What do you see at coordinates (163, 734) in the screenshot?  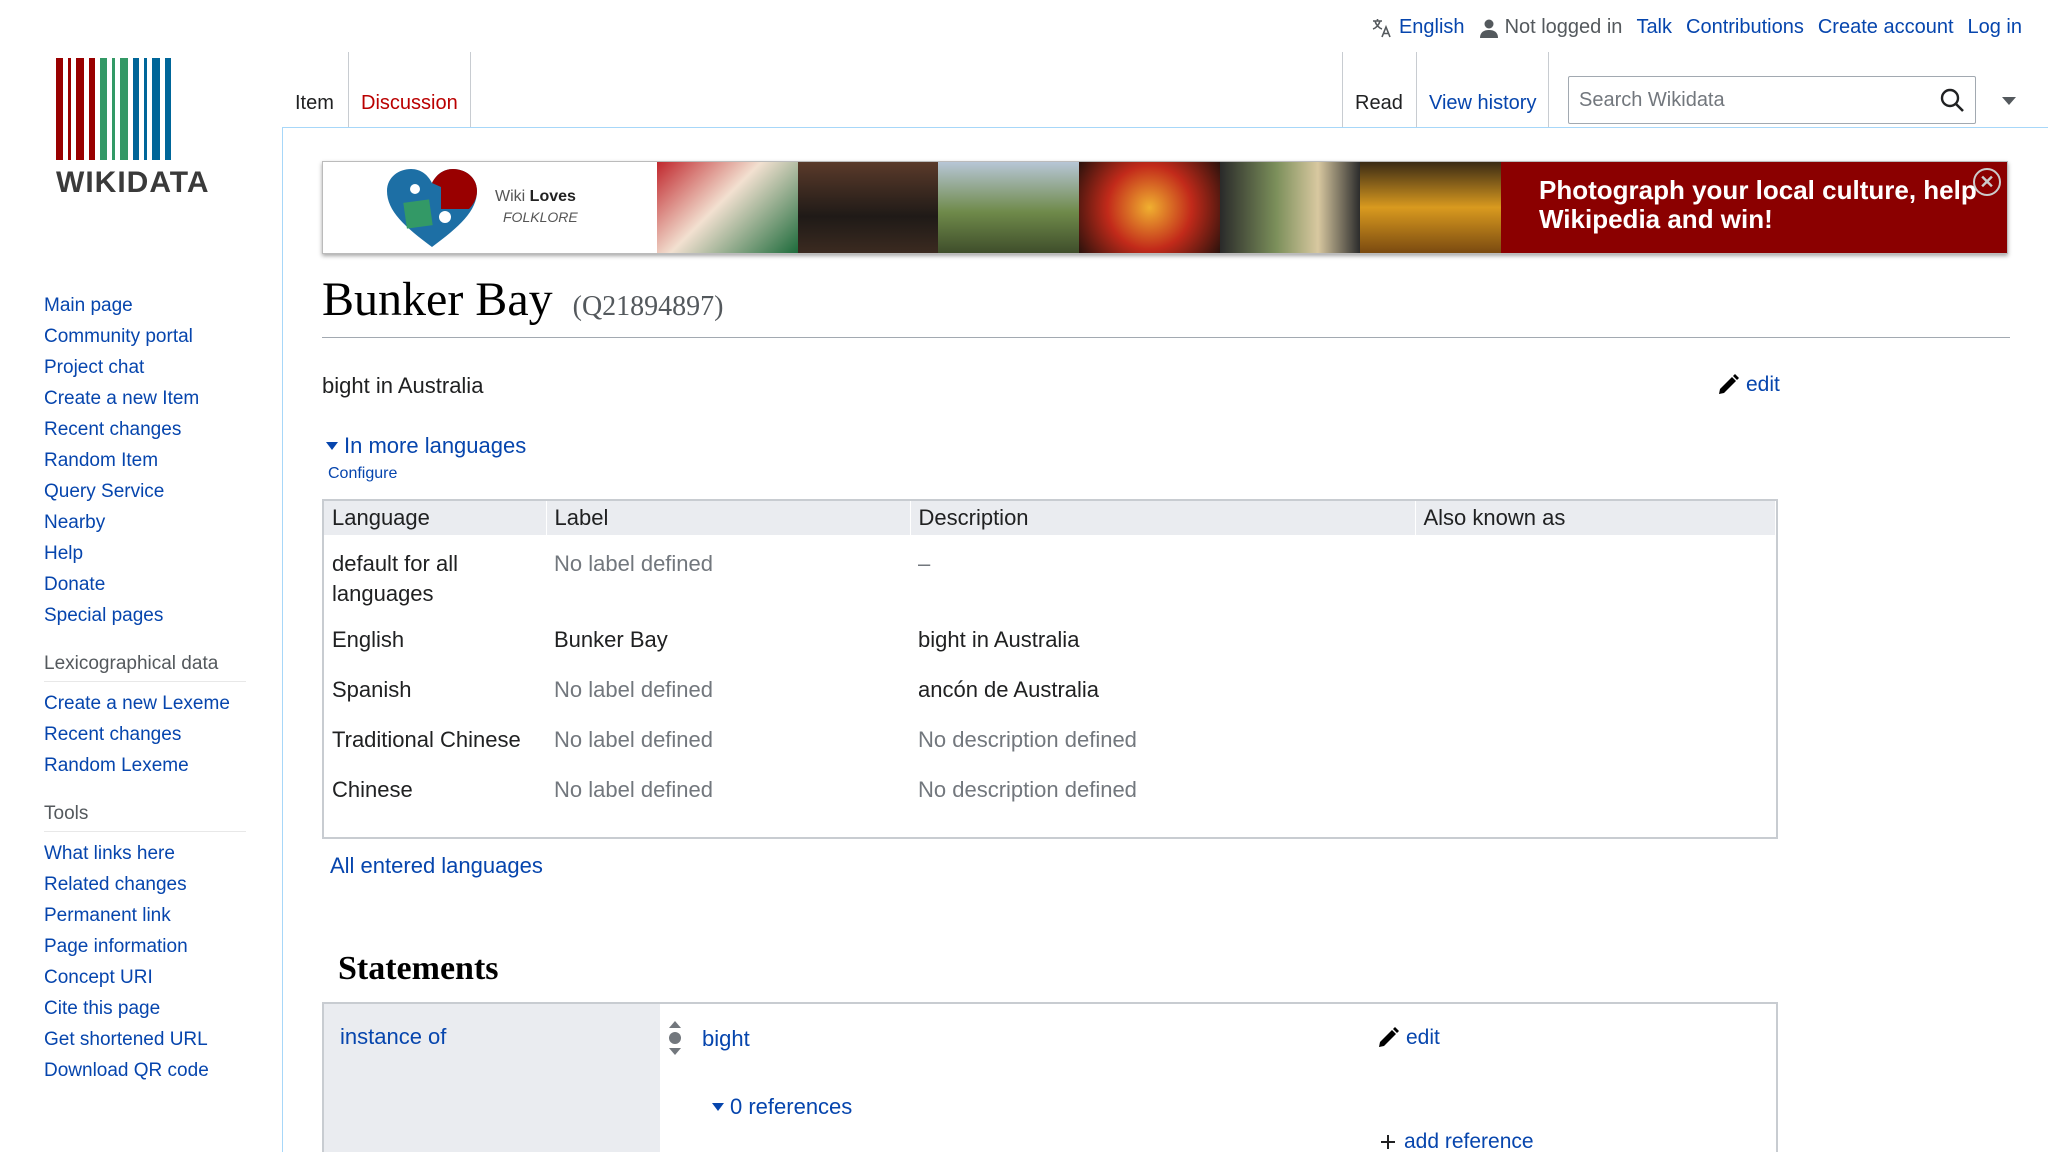 I see `sidebar-item-lexeme-recent-changes: Recent changes` at bounding box center [163, 734].